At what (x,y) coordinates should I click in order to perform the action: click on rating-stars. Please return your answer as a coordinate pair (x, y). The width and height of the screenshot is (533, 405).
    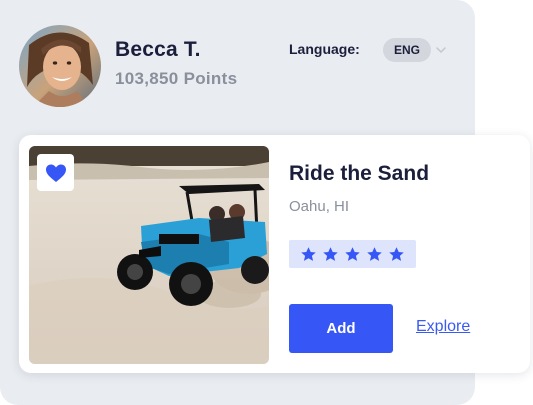
    Looking at the image, I should click on (352, 254).